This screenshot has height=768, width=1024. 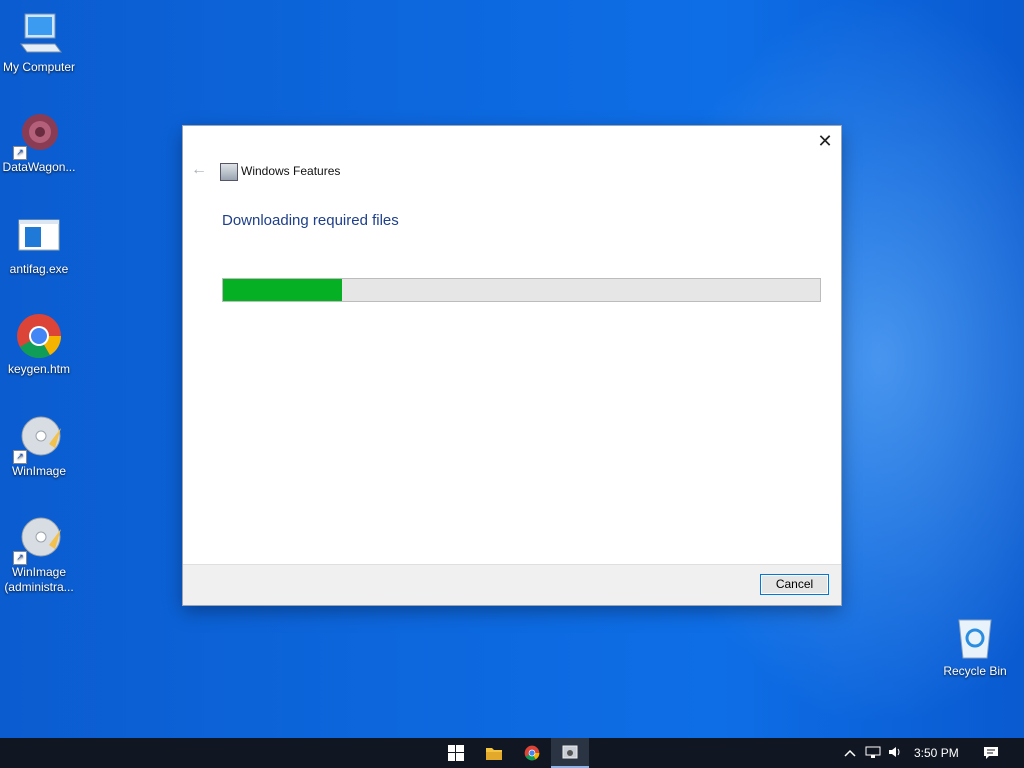 I want to click on desktop-icon-label: My Computer, so click(x=39, y=67).